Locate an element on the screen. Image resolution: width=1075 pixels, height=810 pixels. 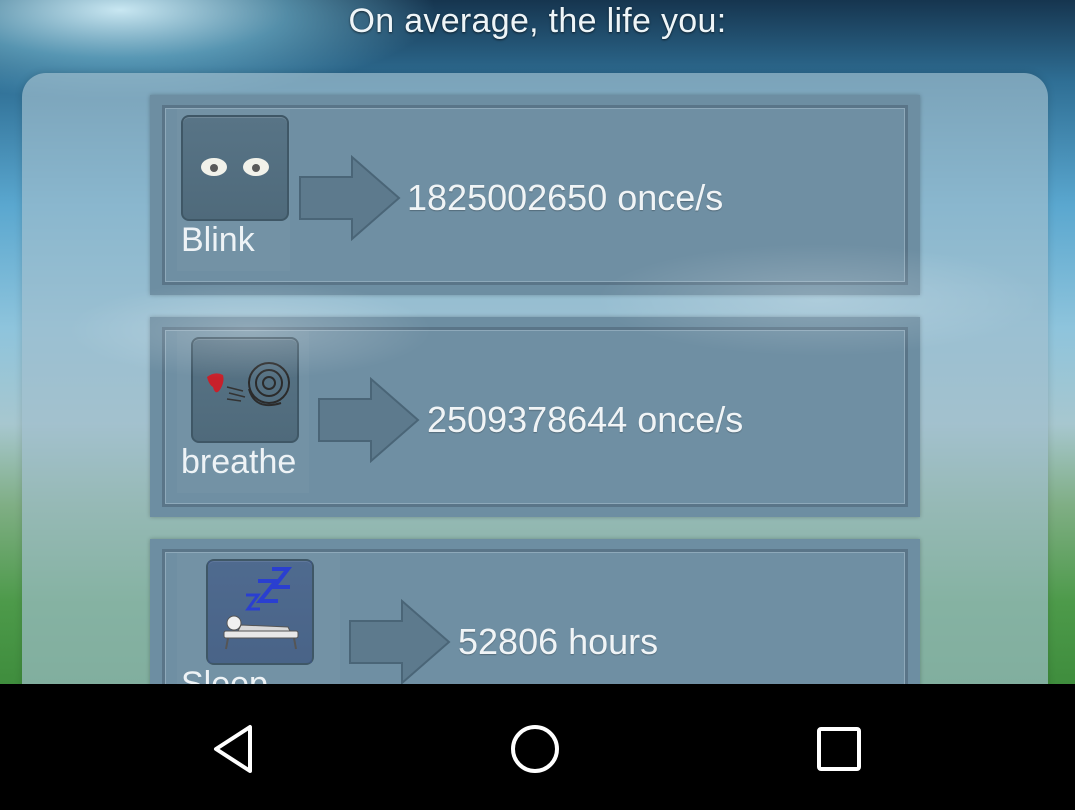
icon-box-blink: Blink is located at coordinates (233, 190).